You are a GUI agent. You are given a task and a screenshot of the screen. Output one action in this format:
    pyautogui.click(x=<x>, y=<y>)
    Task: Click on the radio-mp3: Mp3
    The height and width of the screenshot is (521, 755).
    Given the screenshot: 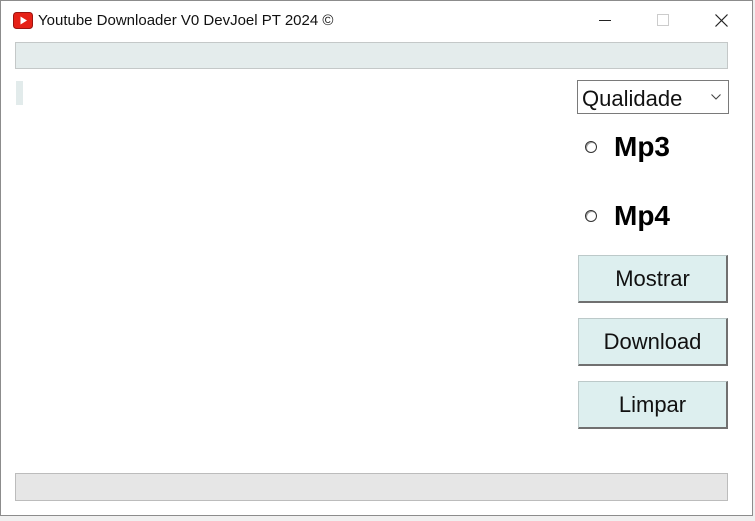 What is the action you would take?
    pyautogui.click(x=651, y=148)
    